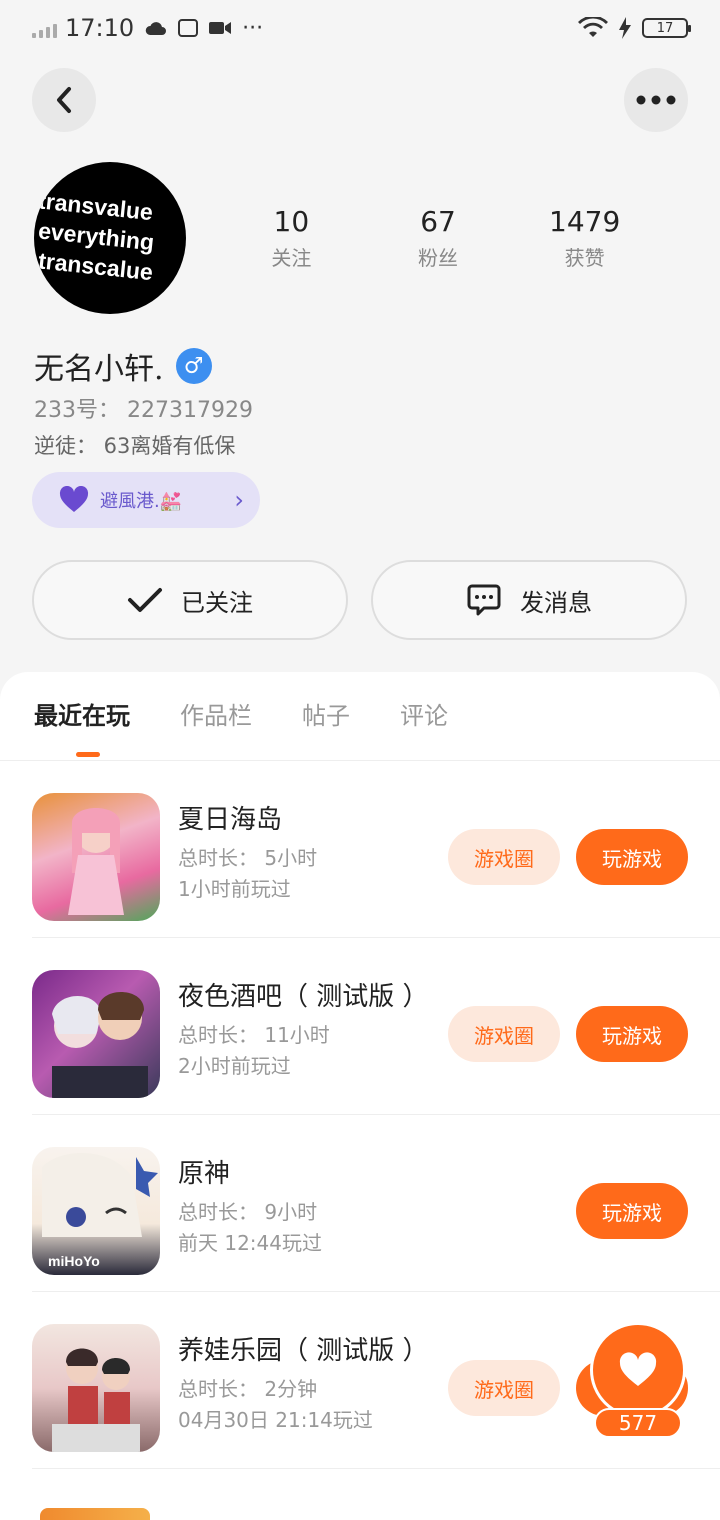 The height and width of the screenshot is (1520, 720). Describe the element at coordinates (303, 997) in the screenshot. I see `game-name: 夜色酒吧（ 测试版 ）` at that location.